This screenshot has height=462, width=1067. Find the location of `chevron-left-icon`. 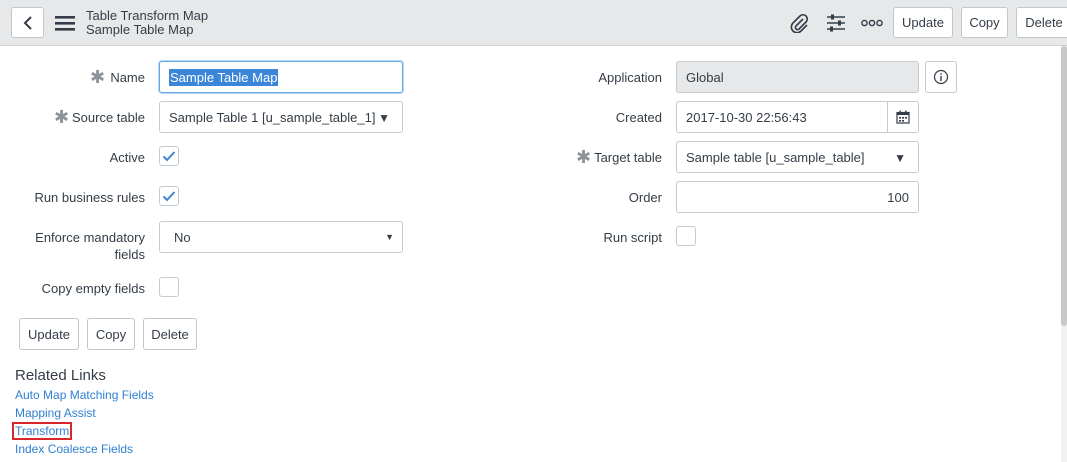

chevron-left-icon is located at coordinates (27, 22).